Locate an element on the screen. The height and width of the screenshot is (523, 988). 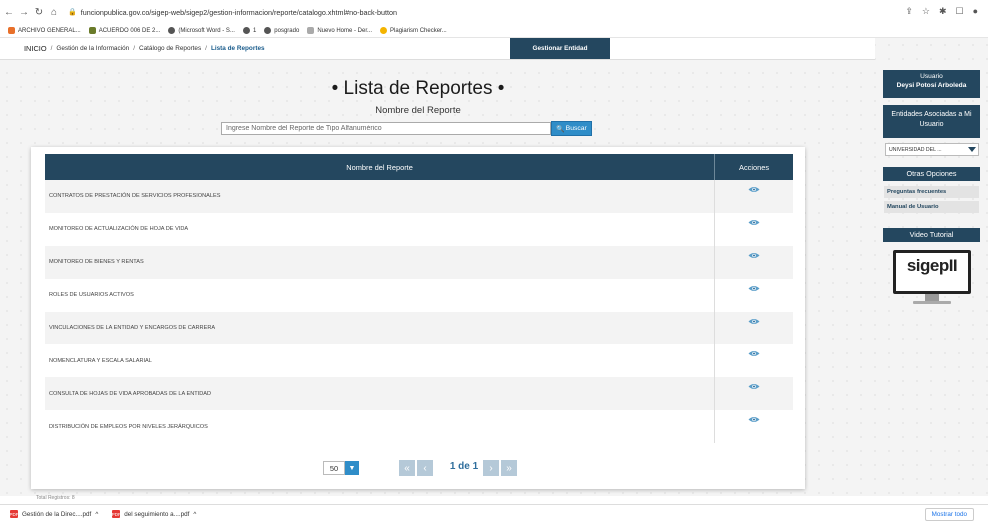
table-row: ROLES DE USUARIOS ACTIVOS is located at coordinates (419, 295).